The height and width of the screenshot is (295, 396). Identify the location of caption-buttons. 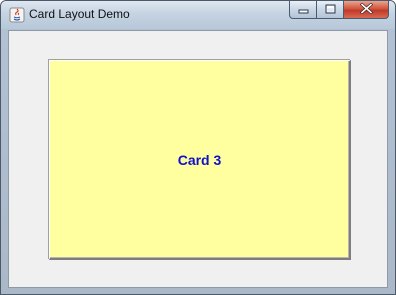
(339, 10).